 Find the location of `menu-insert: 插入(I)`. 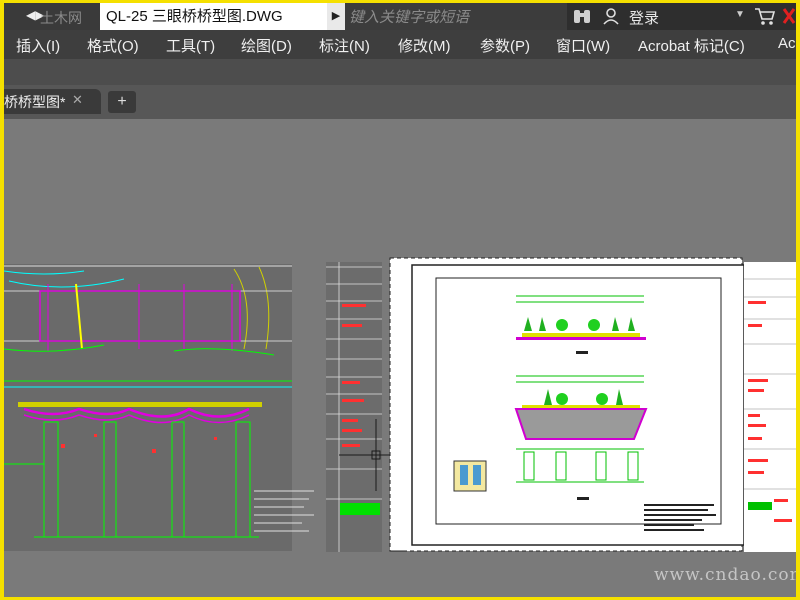

menu-insert: 插入(I) is located at coordinates (38, 45).